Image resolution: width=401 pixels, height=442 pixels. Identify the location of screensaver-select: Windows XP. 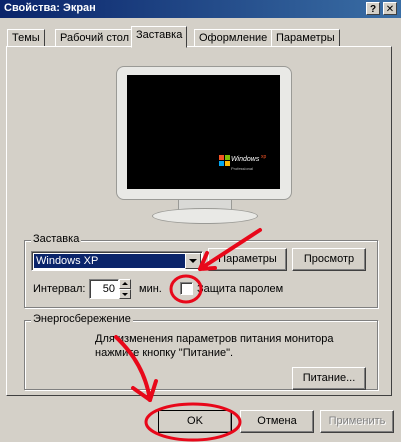
(117, 261).